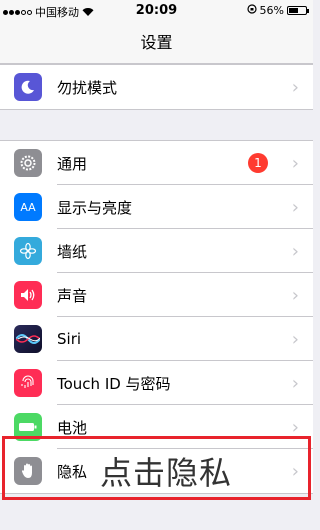  What do you see at coordinates (251, 10) in the screenshot?
I see `rotation-lock-icon` at bounding box center [251, 10].